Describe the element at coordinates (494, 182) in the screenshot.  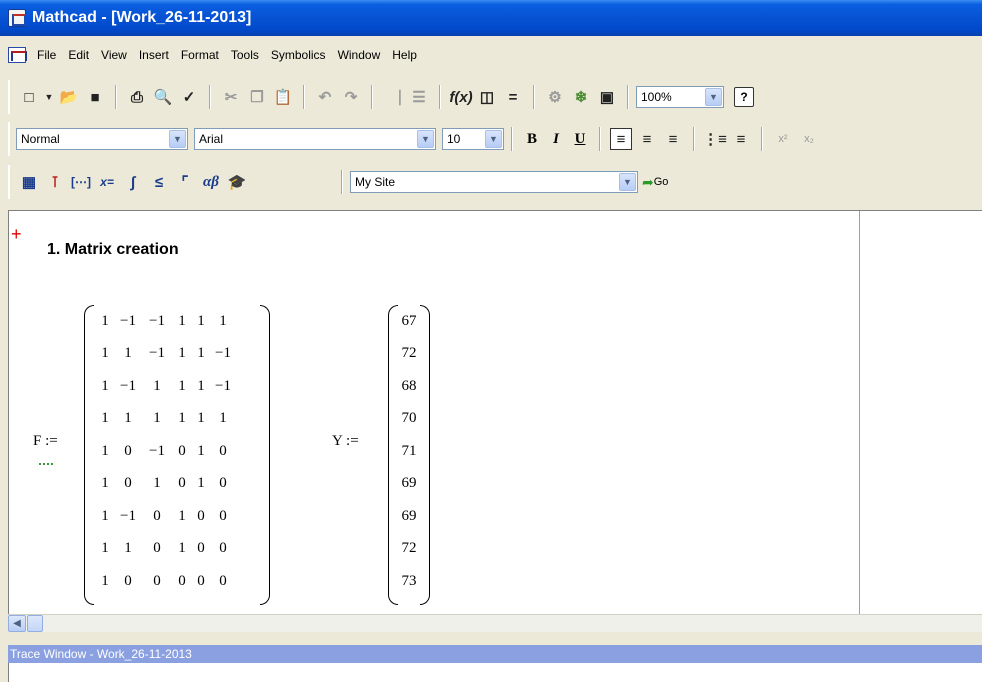
I see `site-select: My Site ▼` at that location.